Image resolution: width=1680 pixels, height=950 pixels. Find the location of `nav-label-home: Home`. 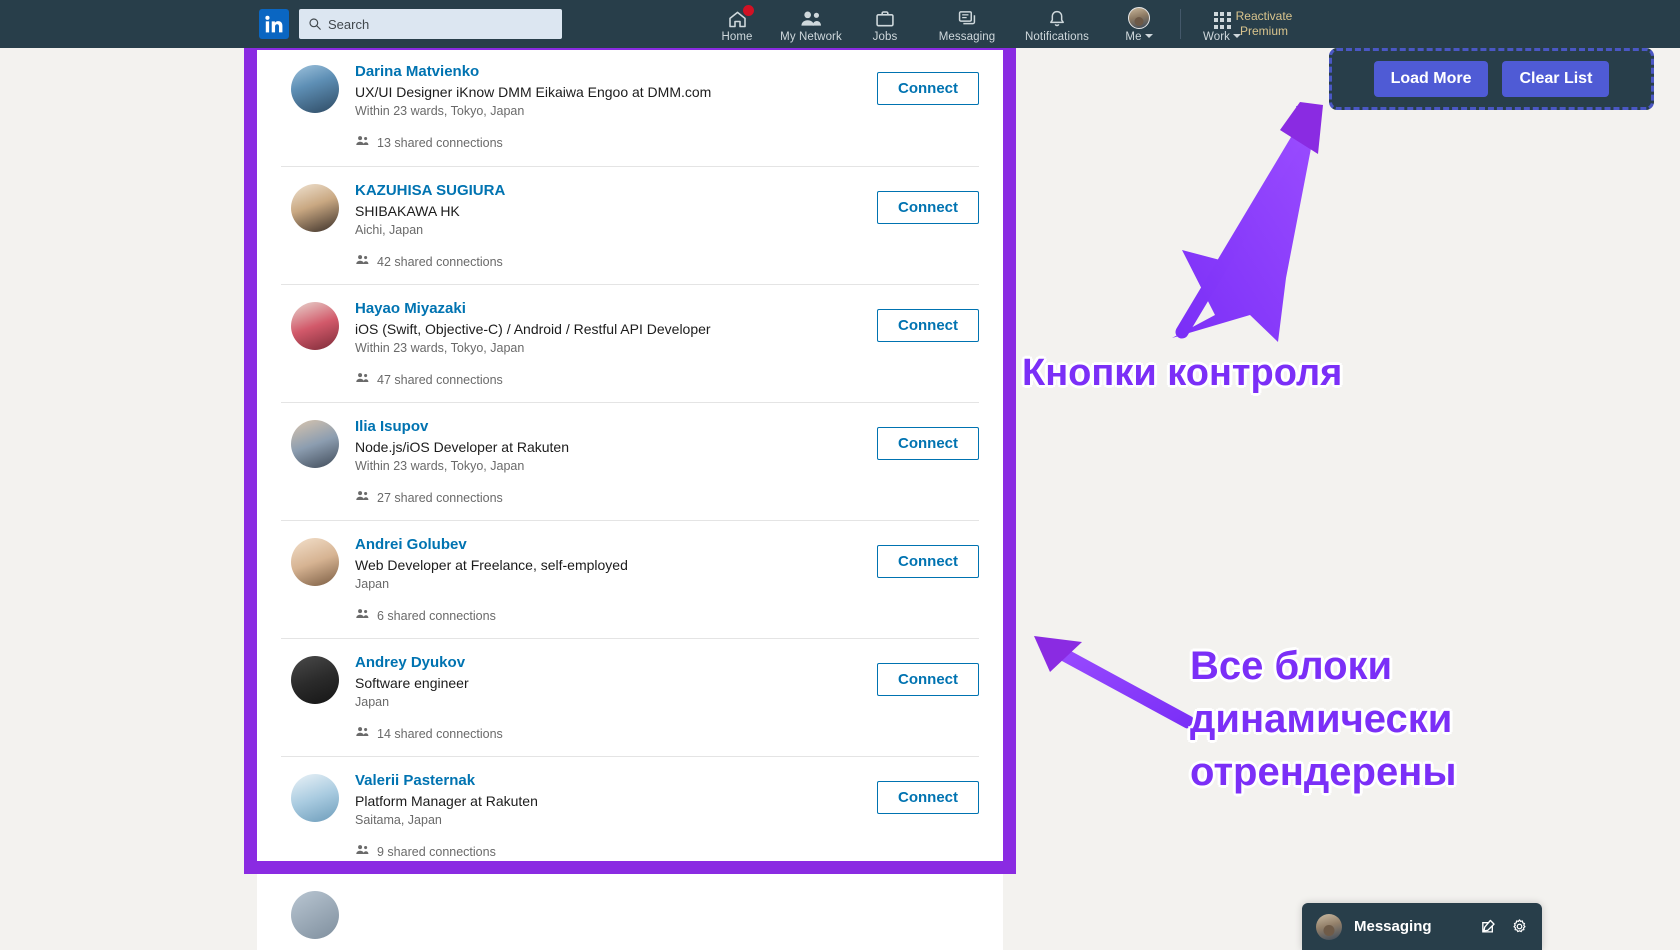

nav-label-home: Home is located at coordinates (737, 36).